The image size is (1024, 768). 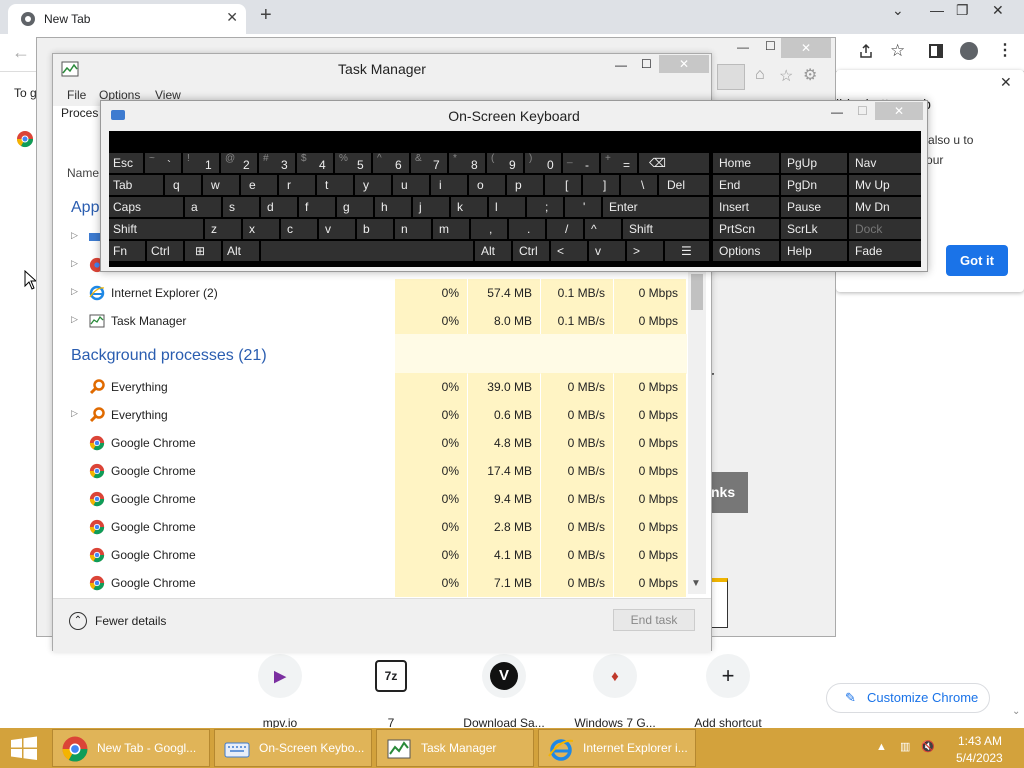 I want to click on shortcut-tile: 7z 7, so click(x=391, y=692).